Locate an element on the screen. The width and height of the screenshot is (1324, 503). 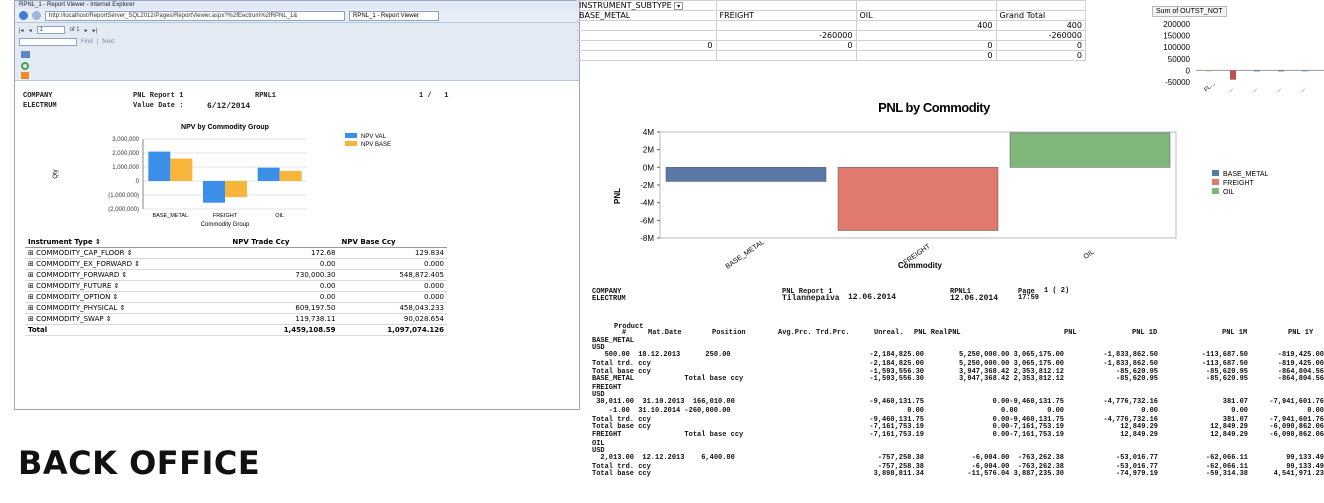
report-line-value: -85,620.95 is located at coordinates (1136, 378).